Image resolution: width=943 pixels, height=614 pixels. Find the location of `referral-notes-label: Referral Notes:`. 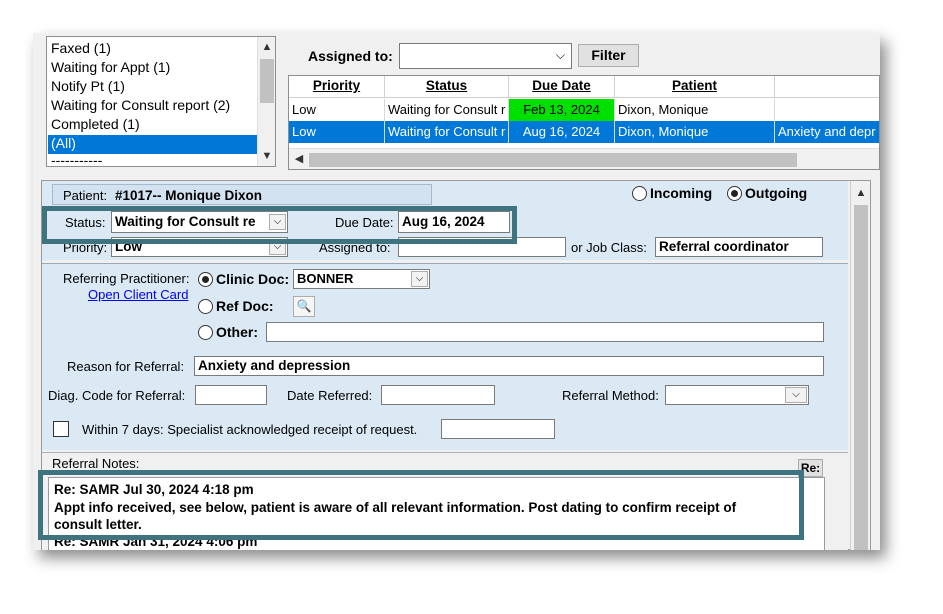

referral-notes-label: Referral Notes: is located at coordinates (96, 463).